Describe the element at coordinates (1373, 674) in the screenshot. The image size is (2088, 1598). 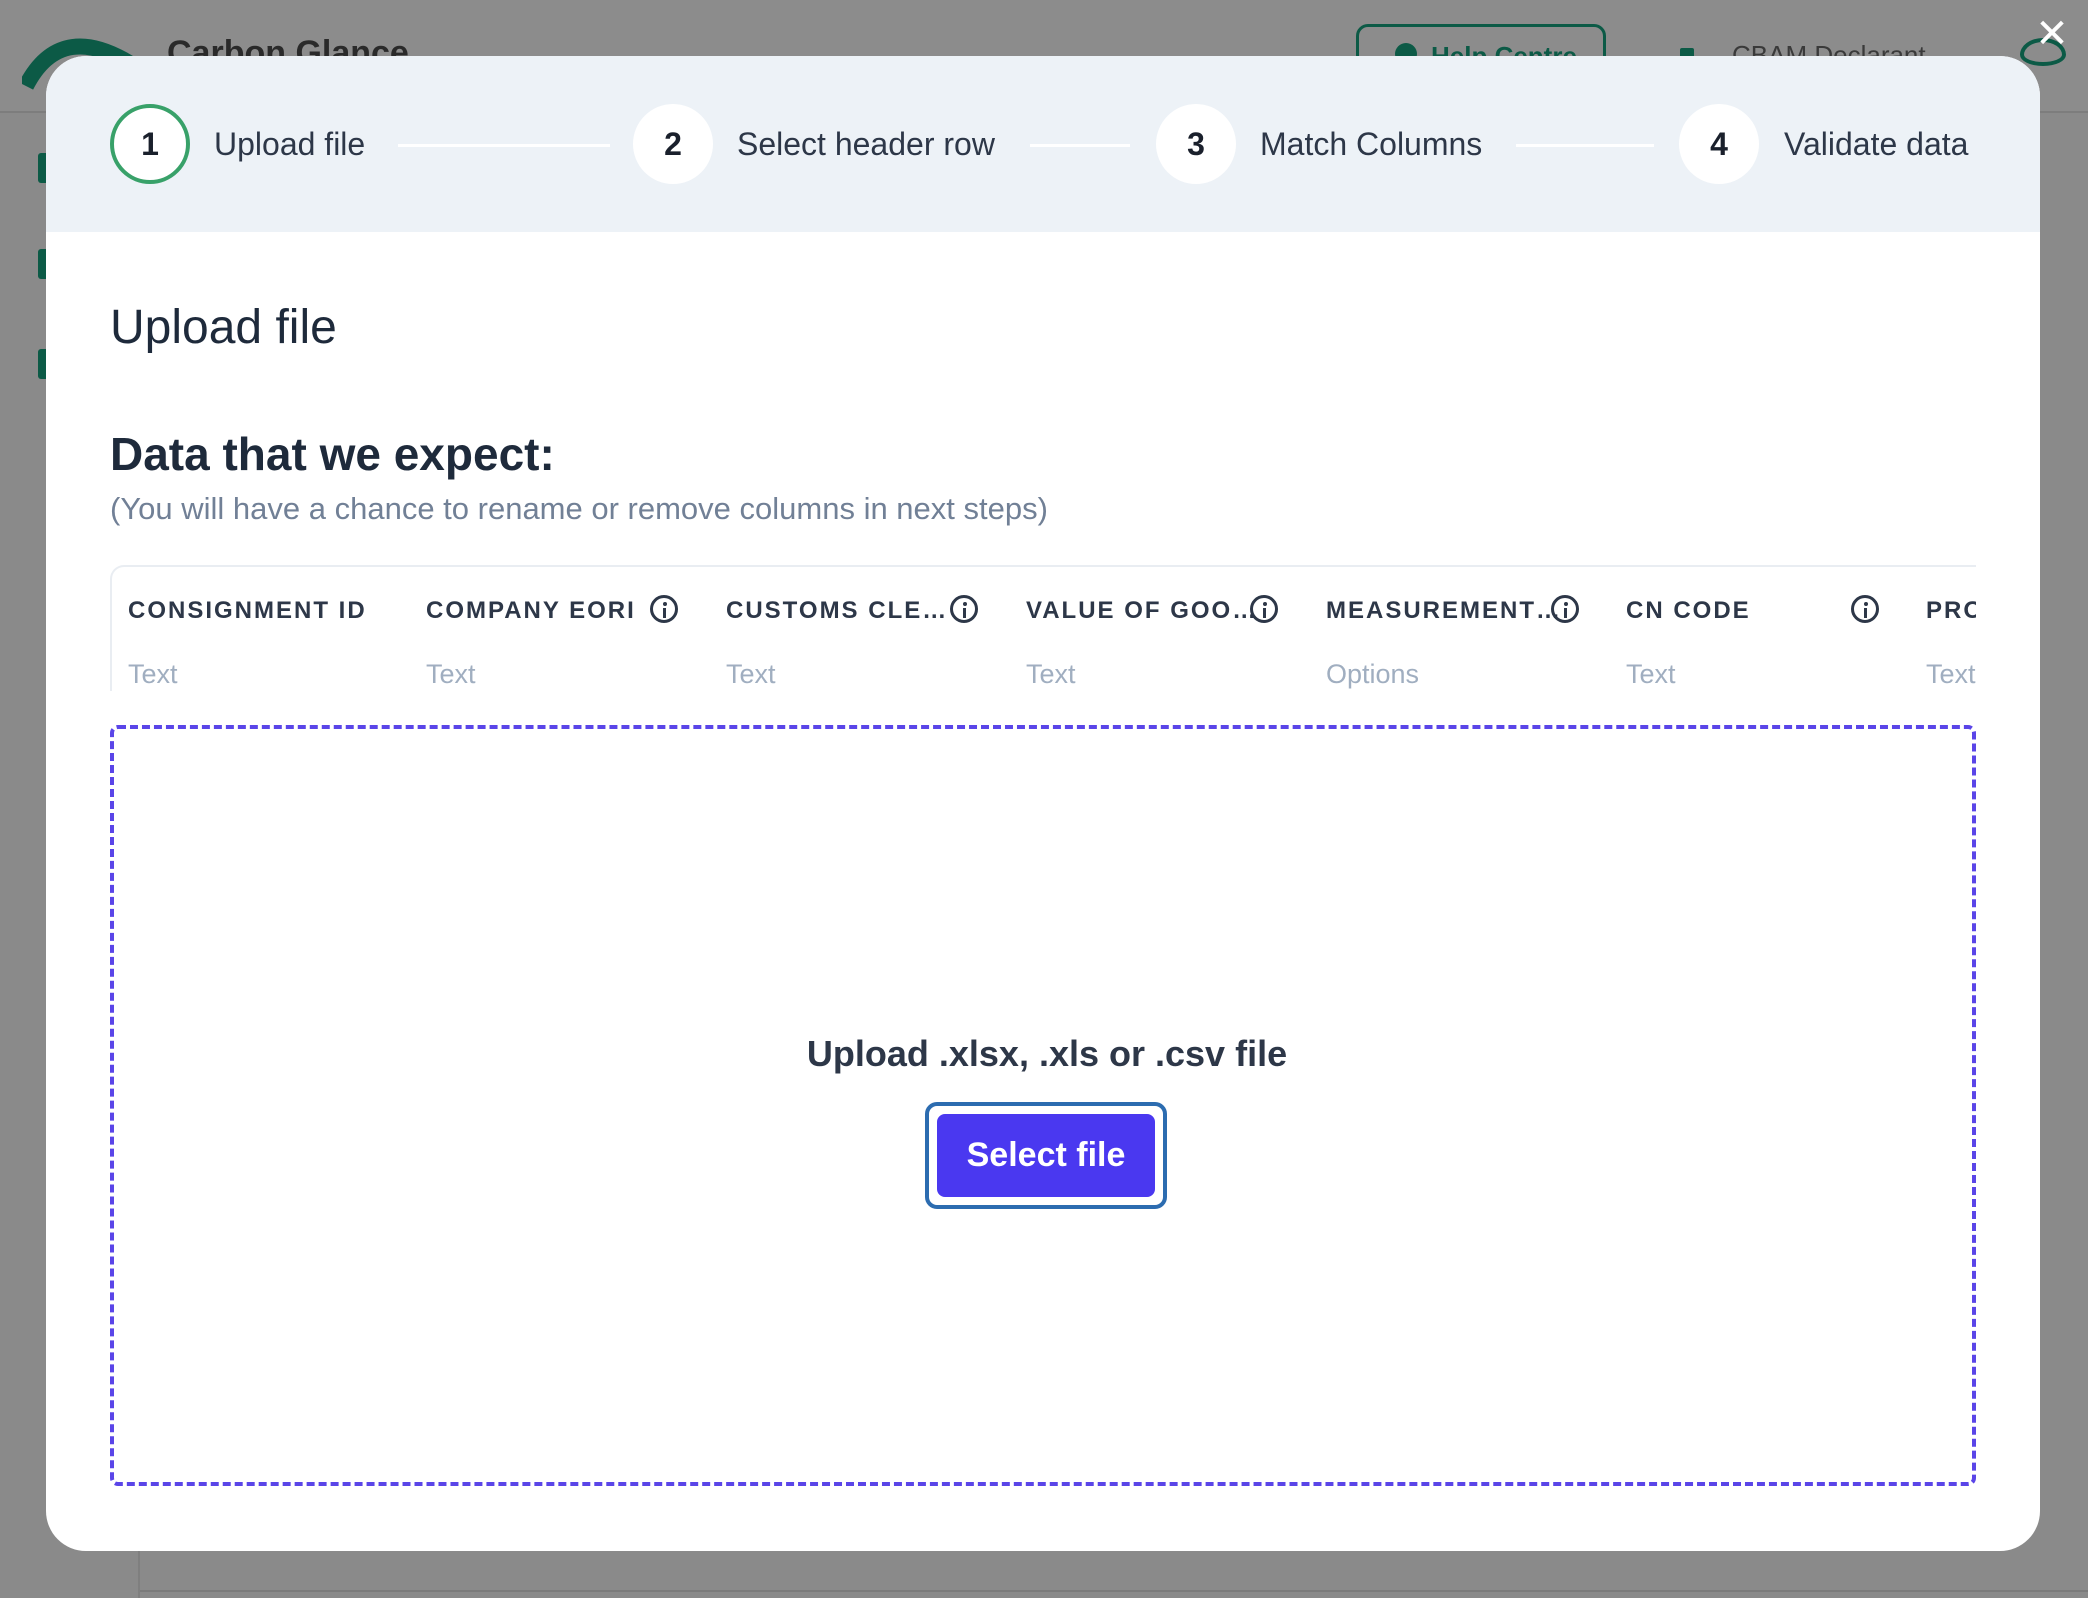
I see `column-type: Options` at that location.